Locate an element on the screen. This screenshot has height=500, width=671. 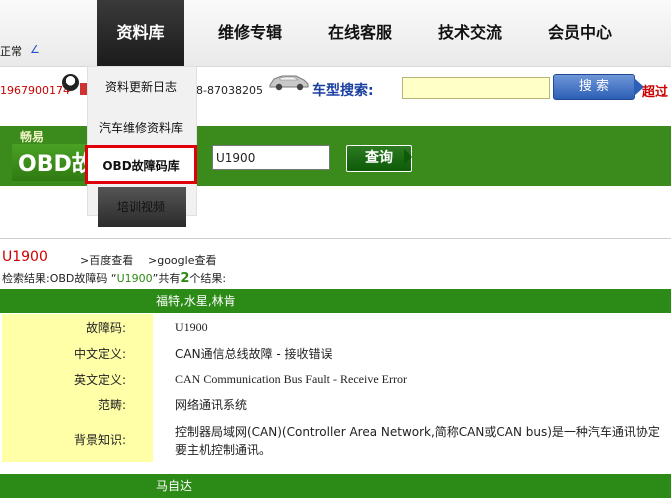
car-icon is located at coordinates (289, 83).